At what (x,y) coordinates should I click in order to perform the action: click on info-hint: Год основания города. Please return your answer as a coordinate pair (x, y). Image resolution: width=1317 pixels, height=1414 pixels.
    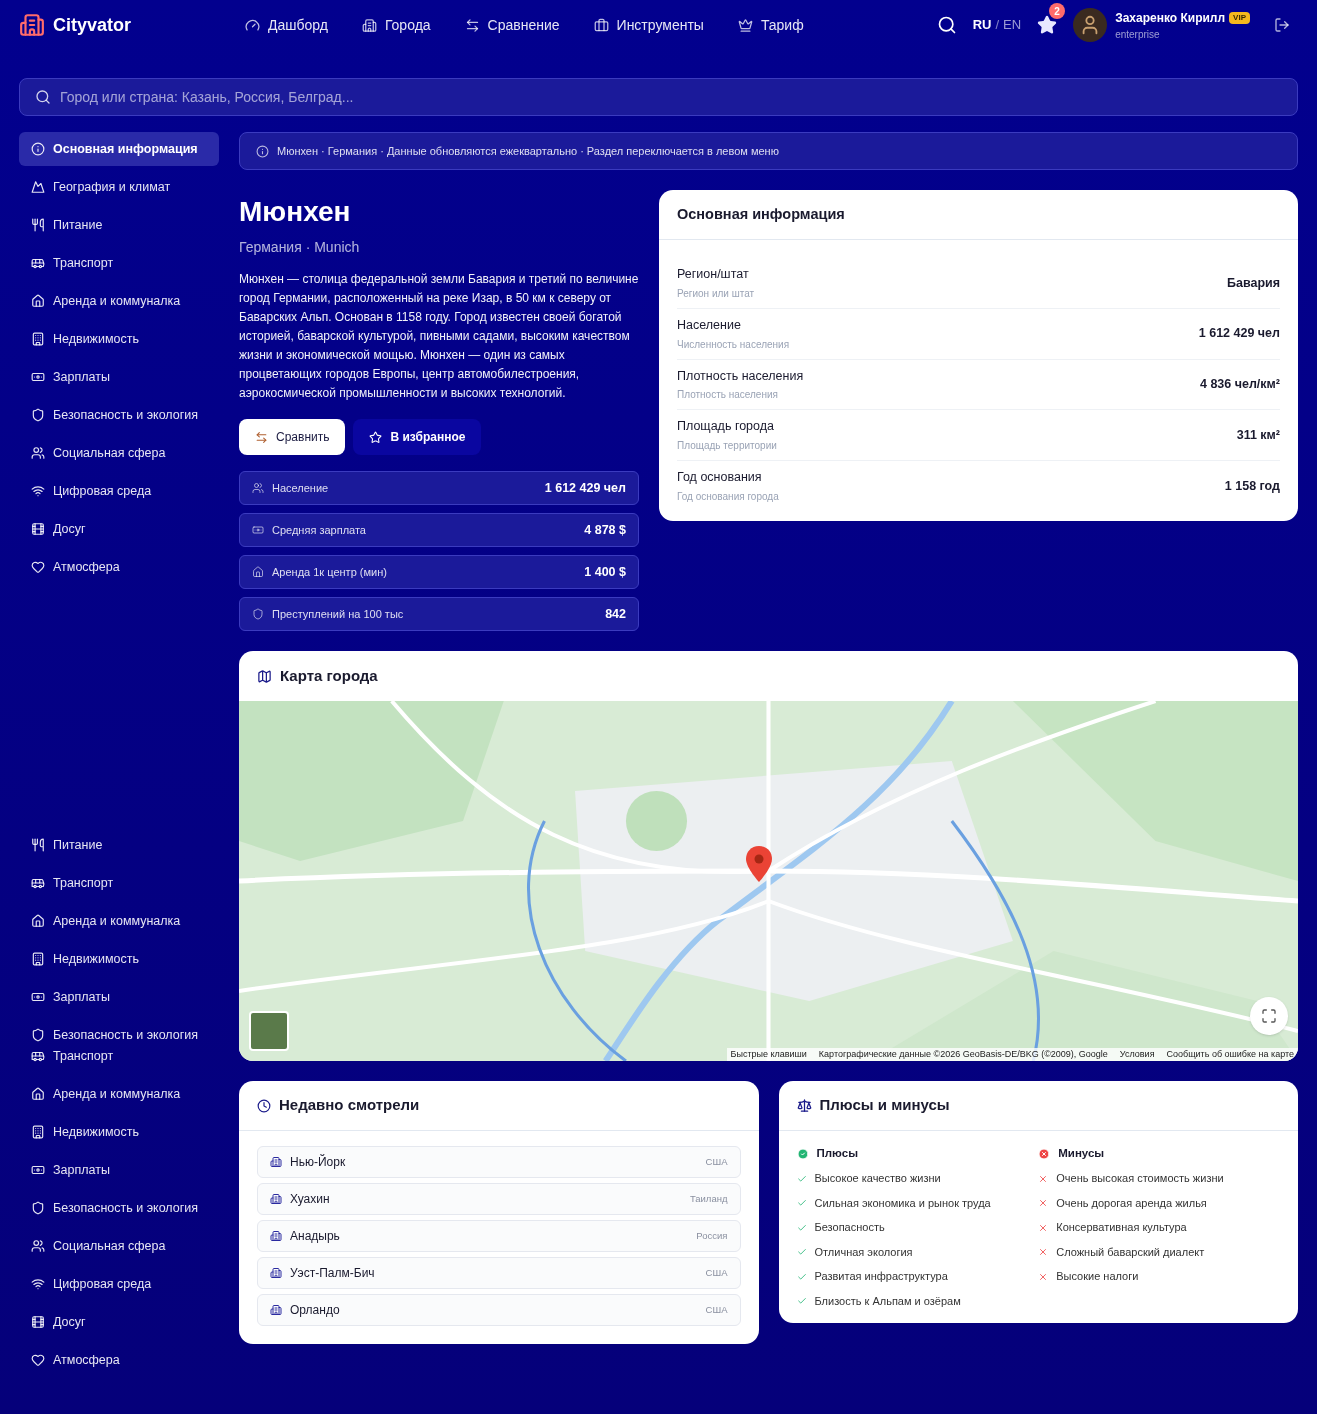
    Looking at the image, I should click on (728, 496).